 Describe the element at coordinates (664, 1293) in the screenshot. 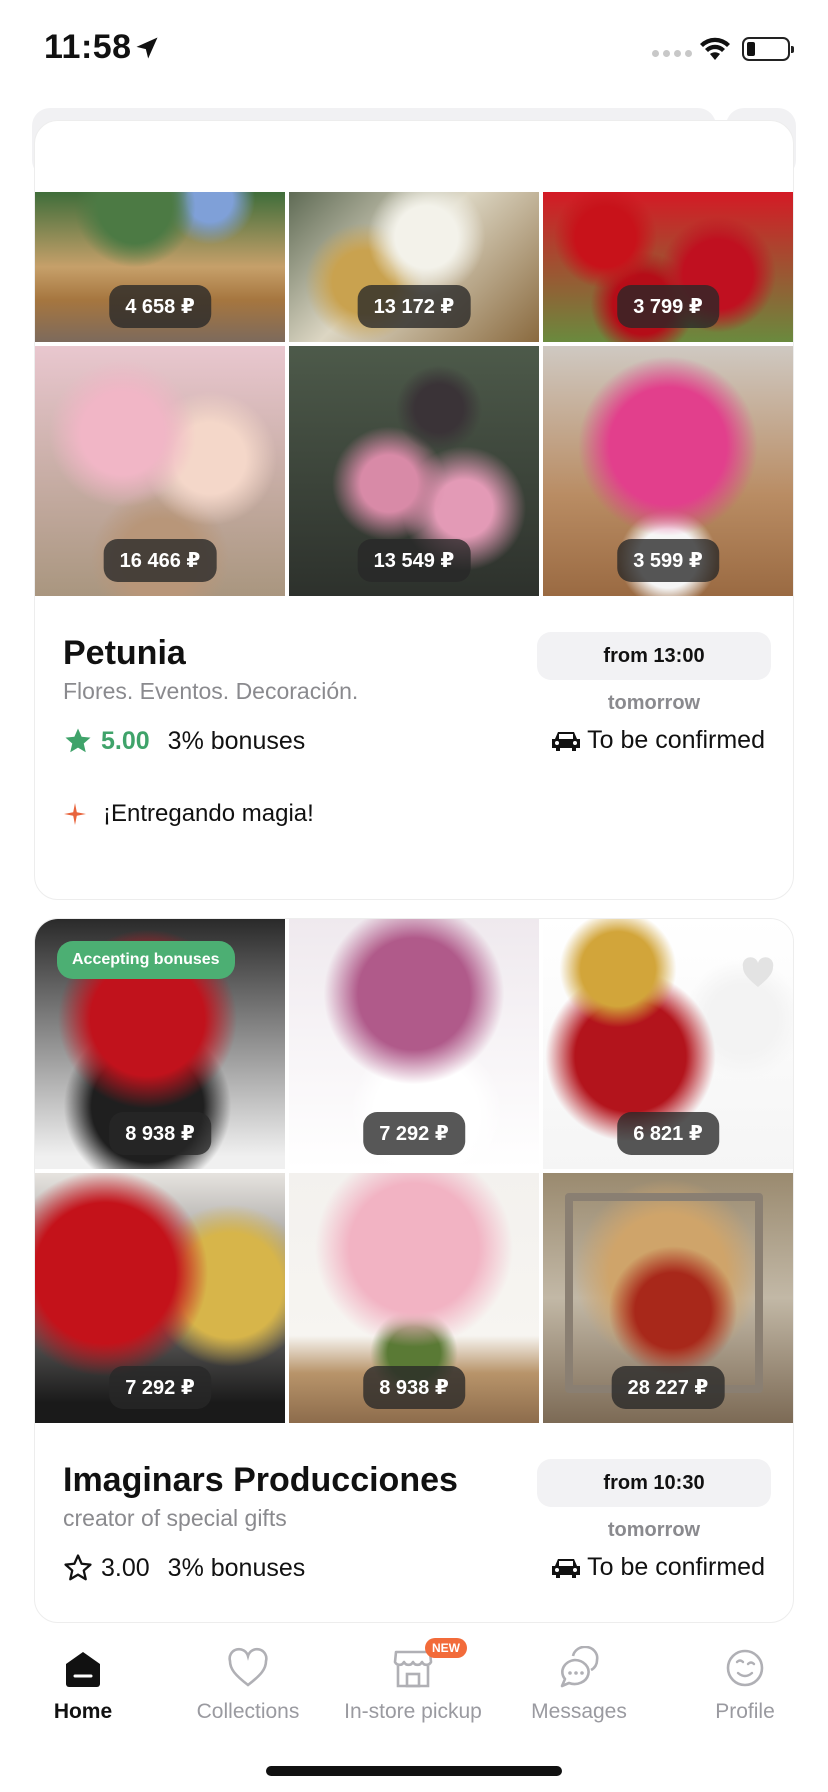

I see `picture-frame` at that location.